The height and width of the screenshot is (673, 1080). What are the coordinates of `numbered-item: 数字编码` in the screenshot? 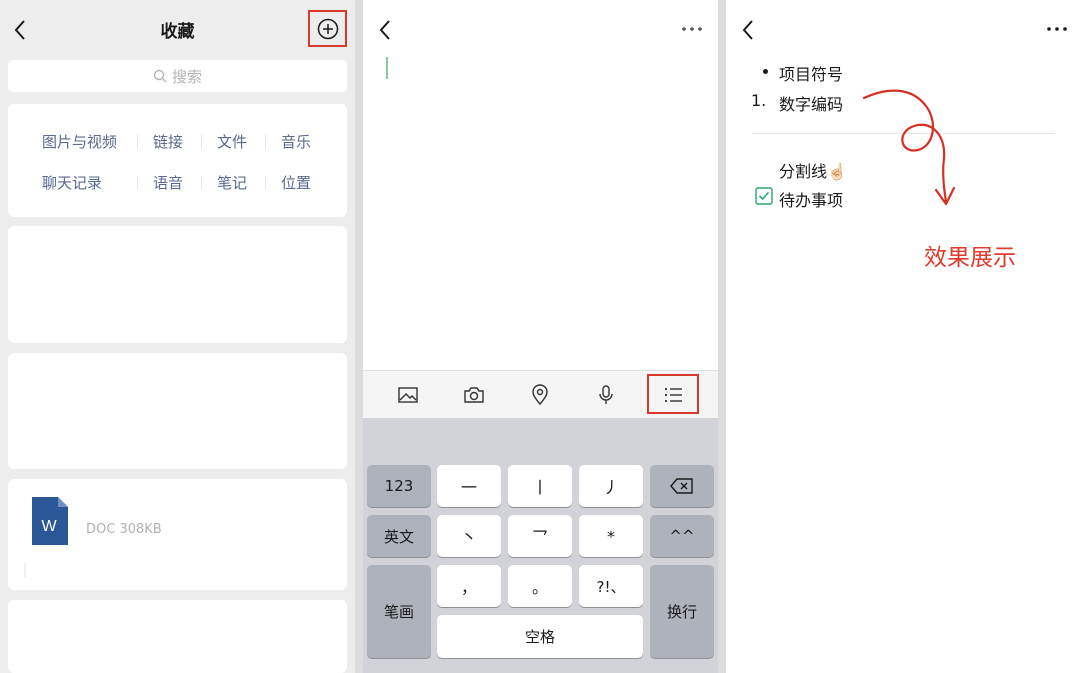 It's located at (811, 104).